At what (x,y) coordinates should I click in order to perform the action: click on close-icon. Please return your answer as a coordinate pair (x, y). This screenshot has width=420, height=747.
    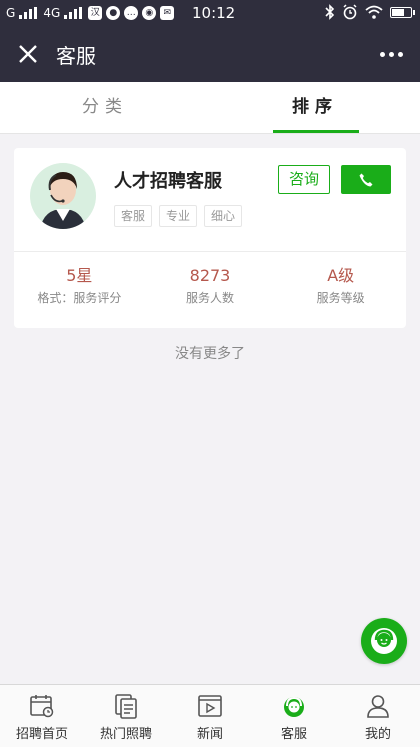
    Looking at the image, I should click on (28, 54).